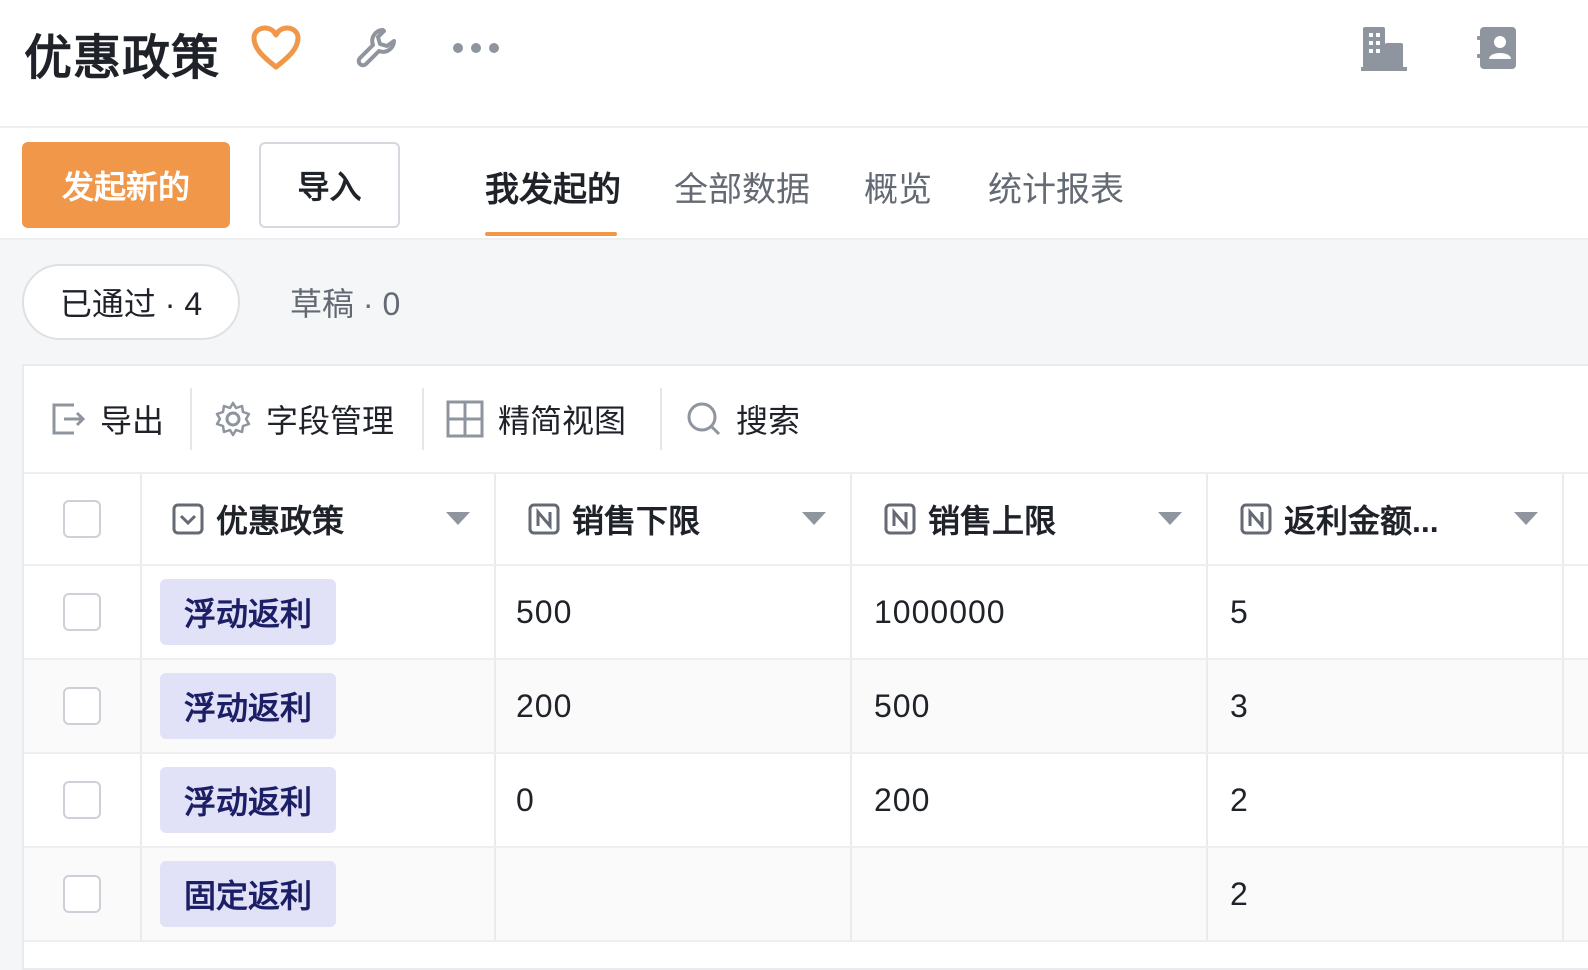 This screenshot has height=970, width=1588. I want to click on column-header-label: 销售下限, so click(636, 521).